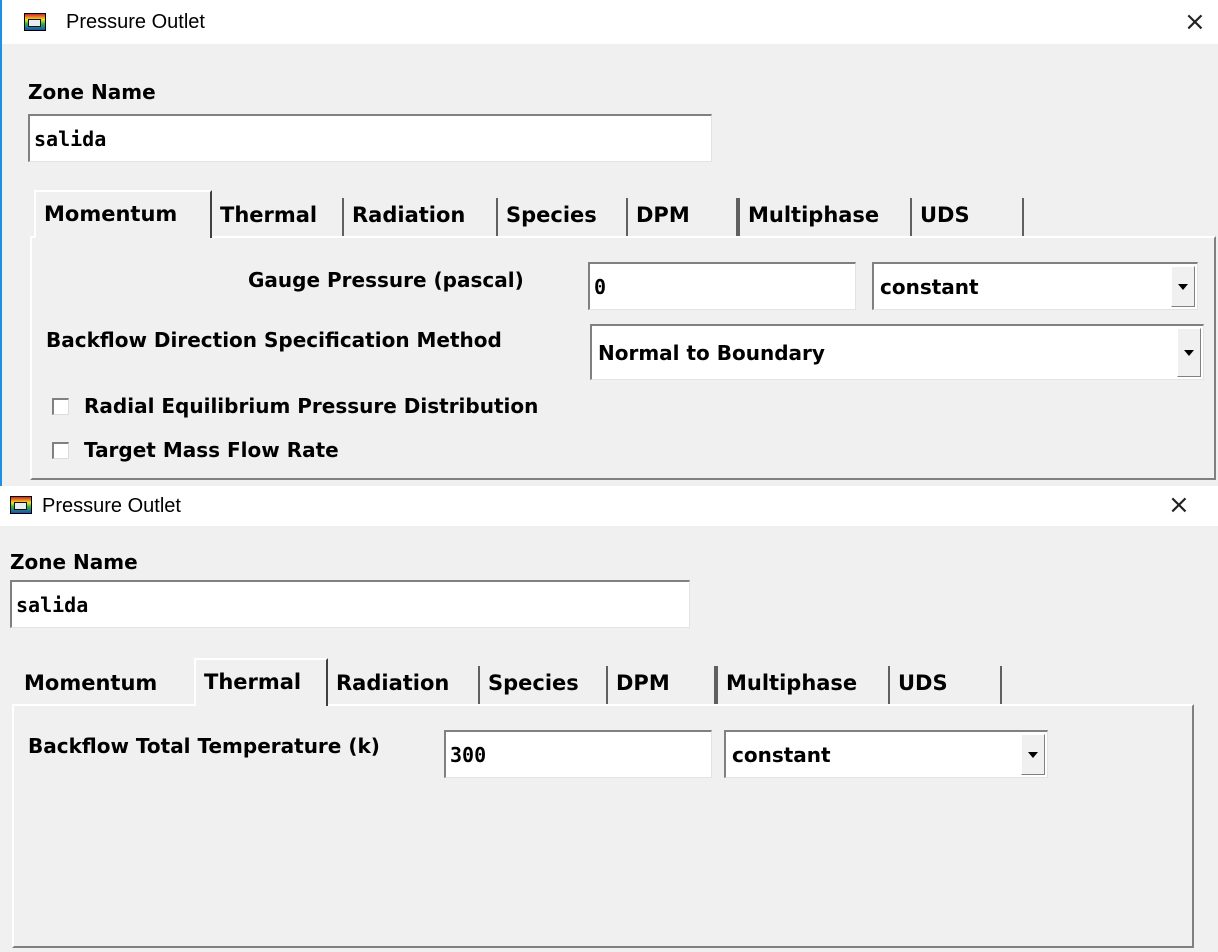  What do you see at coordinates (274, 340) in the screenshot?
I see `backflow-direction-label: Backflow Direction Specification Method` at bounding box center [274, 340].